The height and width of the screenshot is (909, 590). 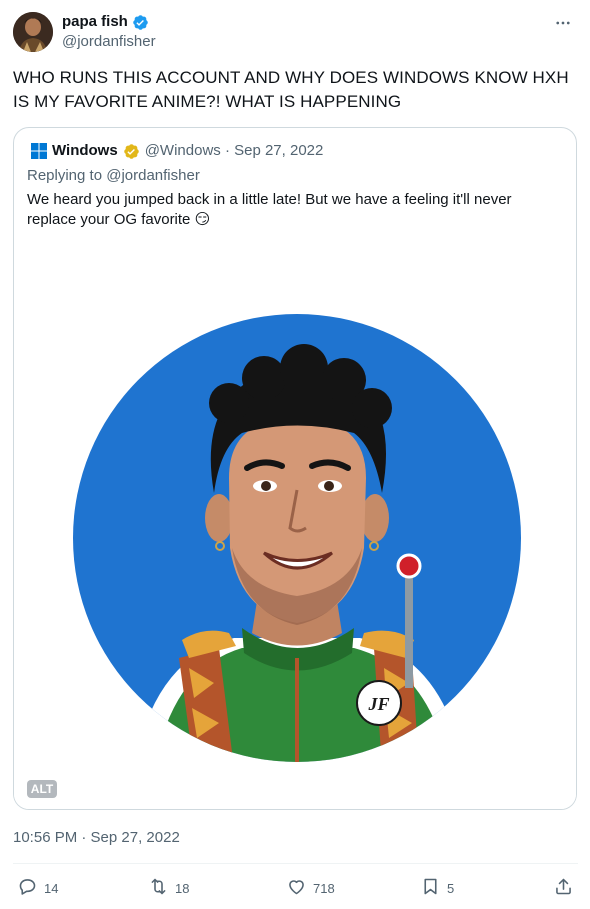 What do you see at coordinates (182, 888) in the screenshot?
I see `repost-count: 18` at bounding box center [182, 888].